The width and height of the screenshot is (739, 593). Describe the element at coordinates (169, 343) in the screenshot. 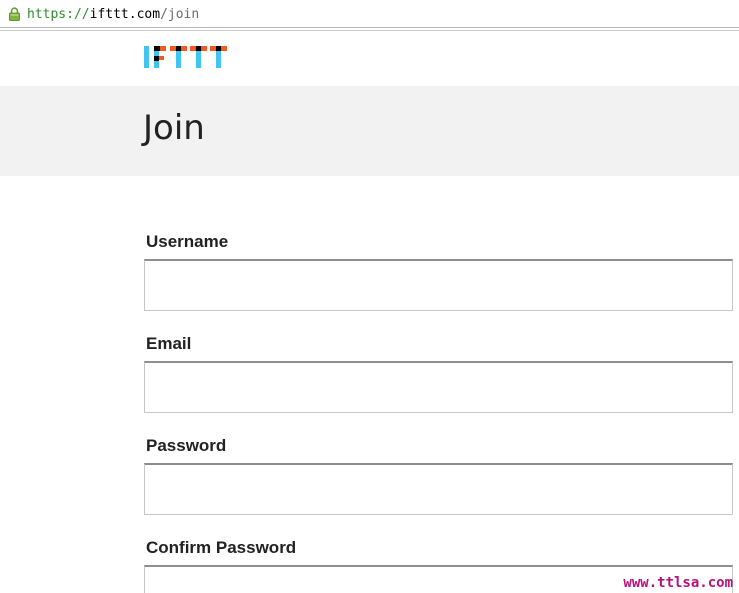

I see `email-label: Email` at that location.